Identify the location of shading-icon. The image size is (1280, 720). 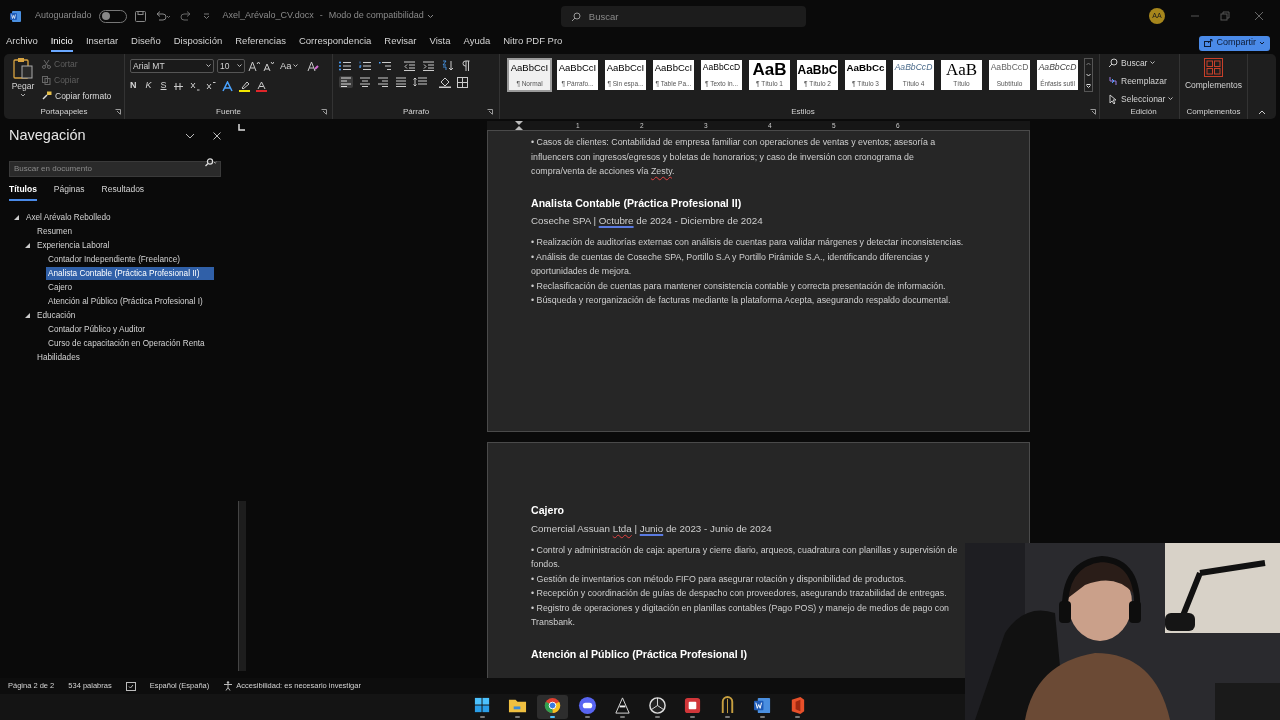
(445, 82).